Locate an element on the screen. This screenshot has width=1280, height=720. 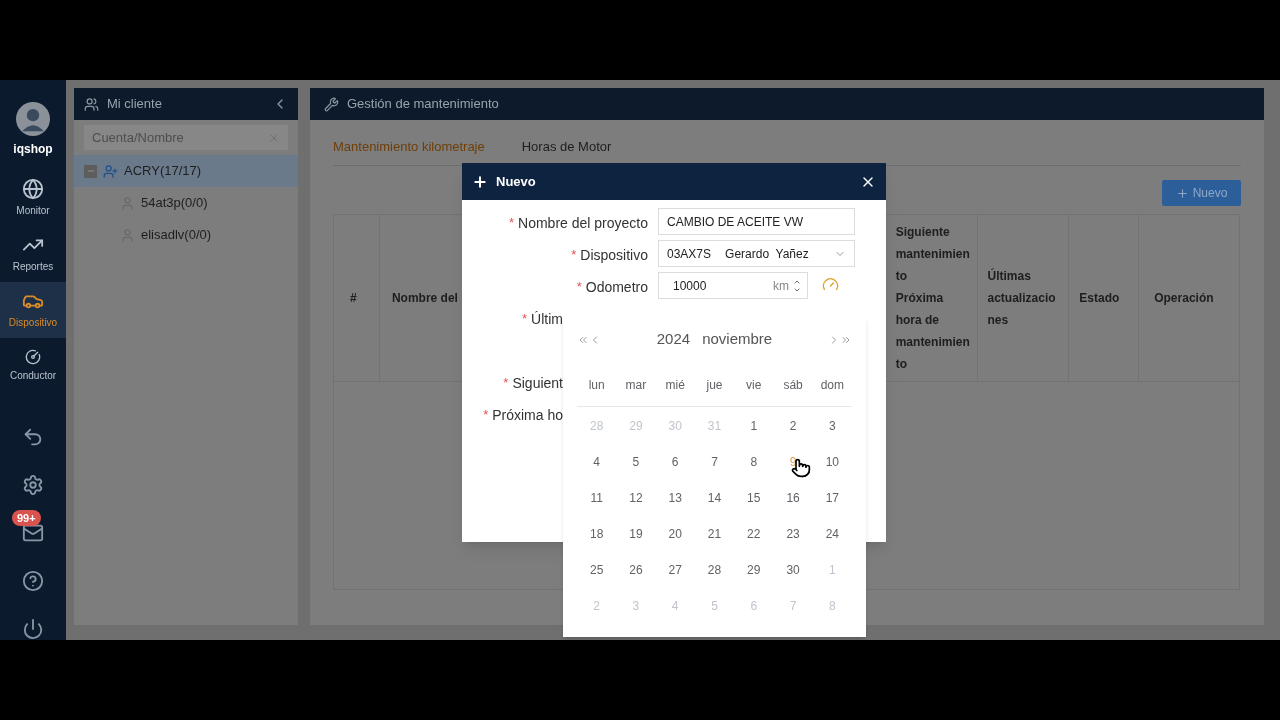
column-header: Estado is located at coordinates (1104, 298).